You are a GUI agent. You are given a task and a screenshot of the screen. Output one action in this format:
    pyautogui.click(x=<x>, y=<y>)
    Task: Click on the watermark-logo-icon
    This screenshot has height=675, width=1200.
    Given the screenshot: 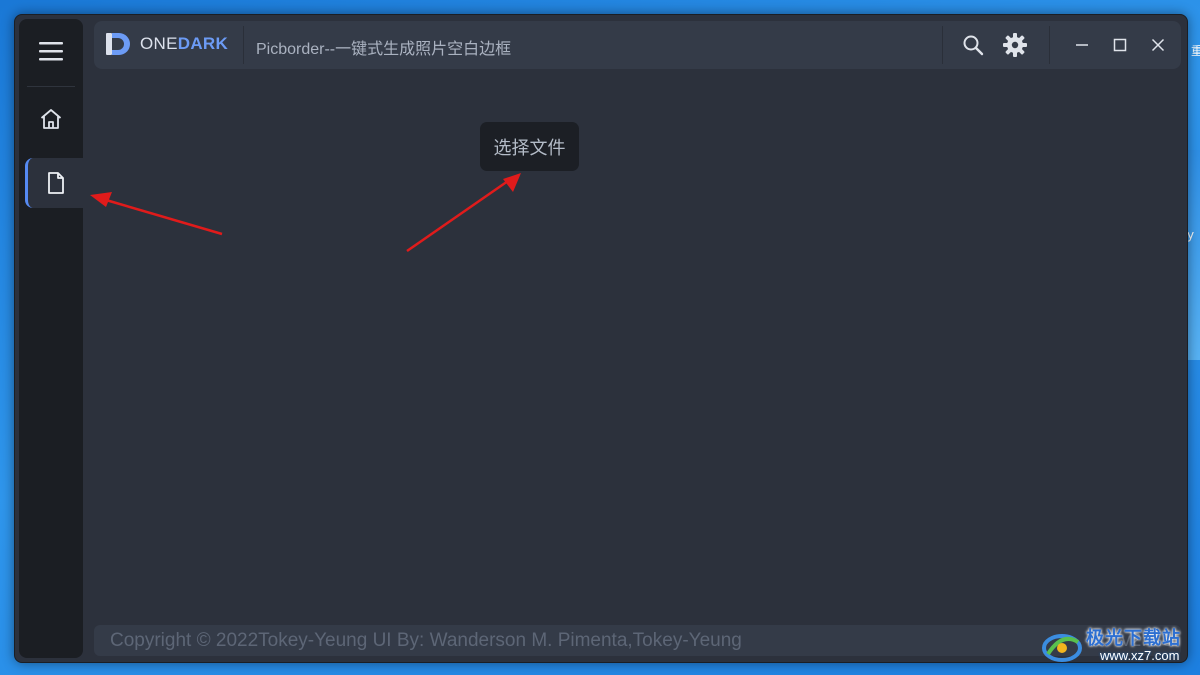 What is the action you would take?
    pyautogui.click(x=1062, y=648)
    